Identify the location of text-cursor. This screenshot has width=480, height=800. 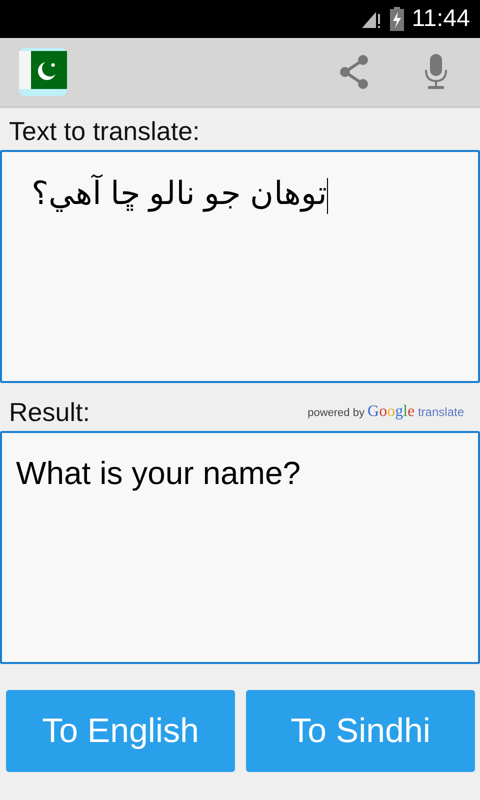
(327, 196).